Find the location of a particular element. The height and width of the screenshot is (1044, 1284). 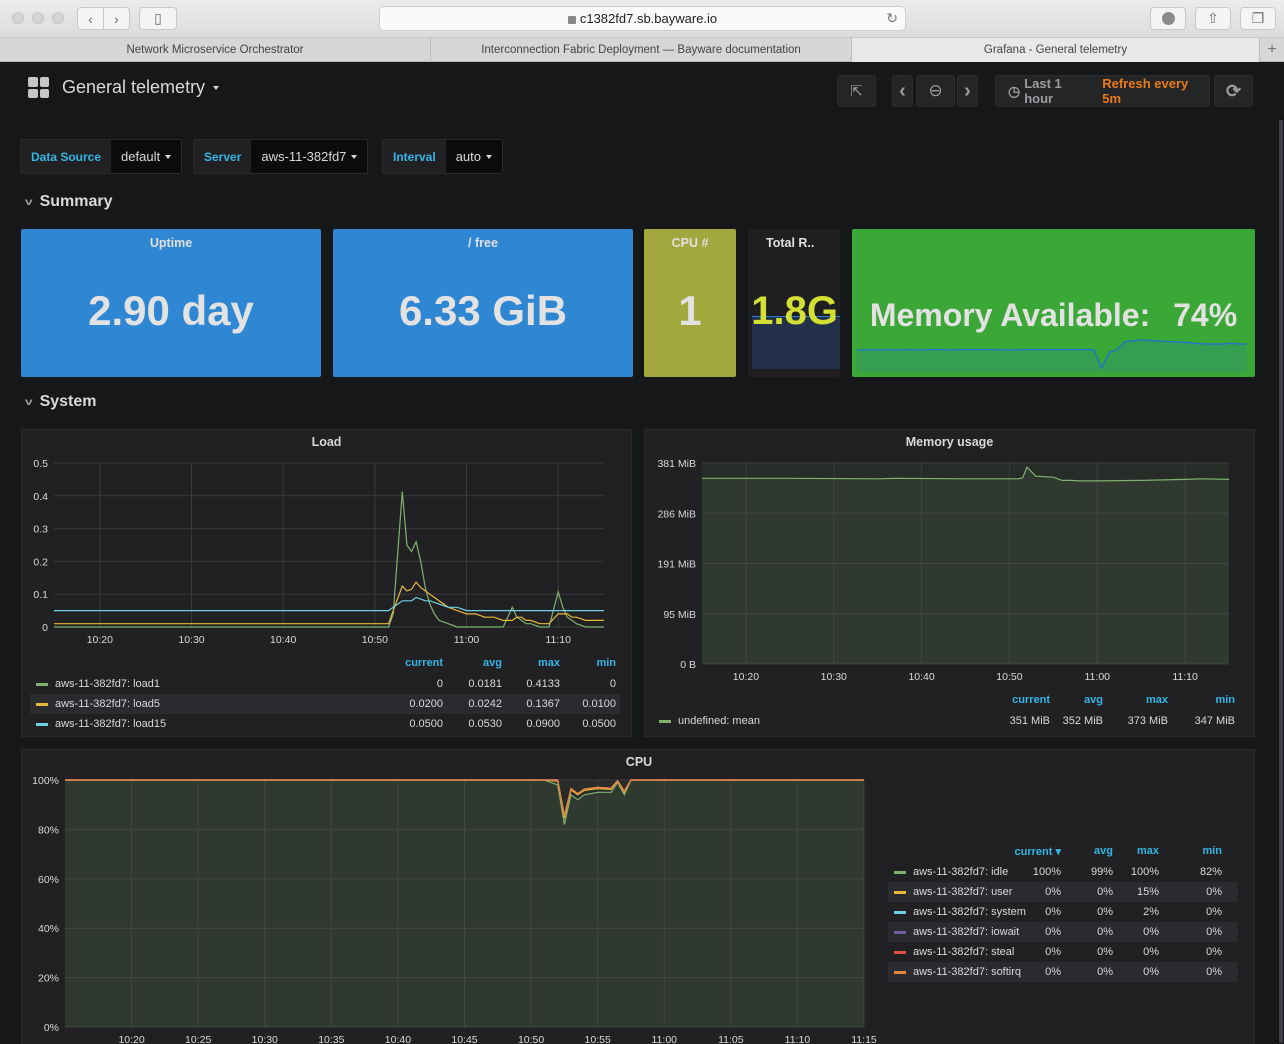

panel-title: Load is located at coordinates (326, 442).